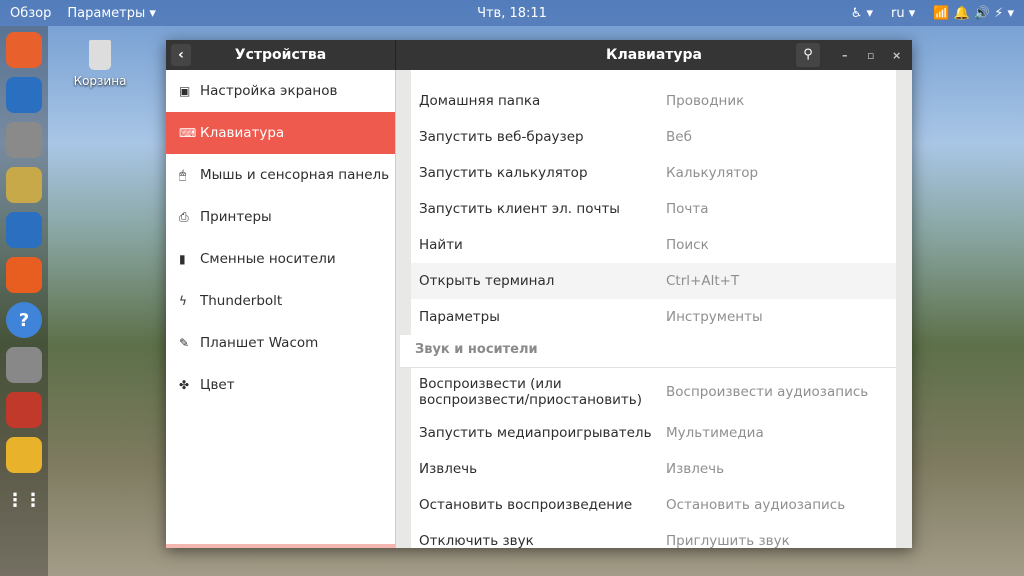  I want to click on dock: ? ⋮⋮, so click(24, 301).